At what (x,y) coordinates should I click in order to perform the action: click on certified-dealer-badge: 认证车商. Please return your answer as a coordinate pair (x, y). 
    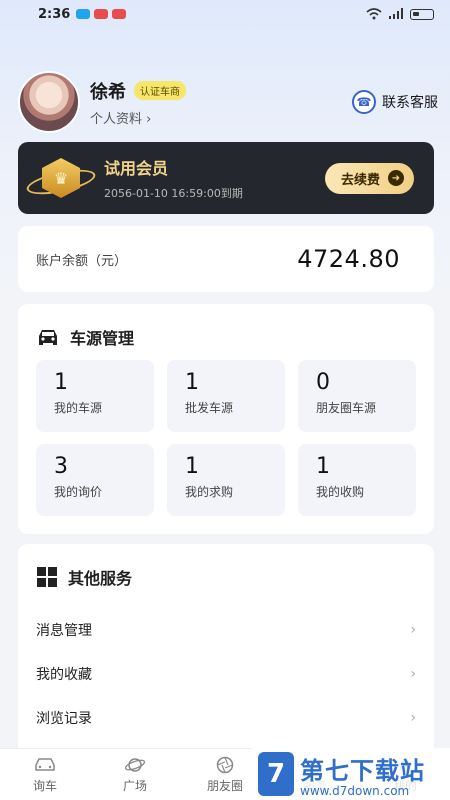
    Looking at the image, I should click on (160, 90).